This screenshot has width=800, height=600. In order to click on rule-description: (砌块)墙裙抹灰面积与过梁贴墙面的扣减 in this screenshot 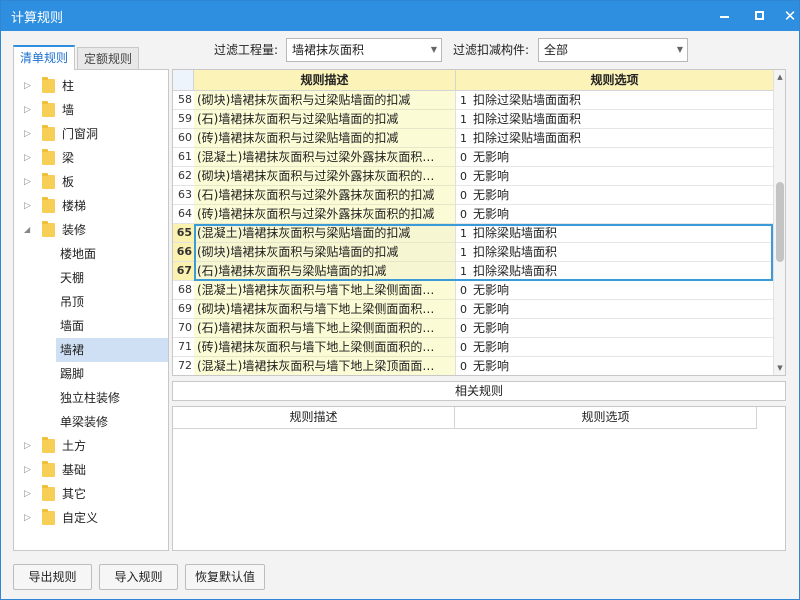, I will do `click(325, 100)`.